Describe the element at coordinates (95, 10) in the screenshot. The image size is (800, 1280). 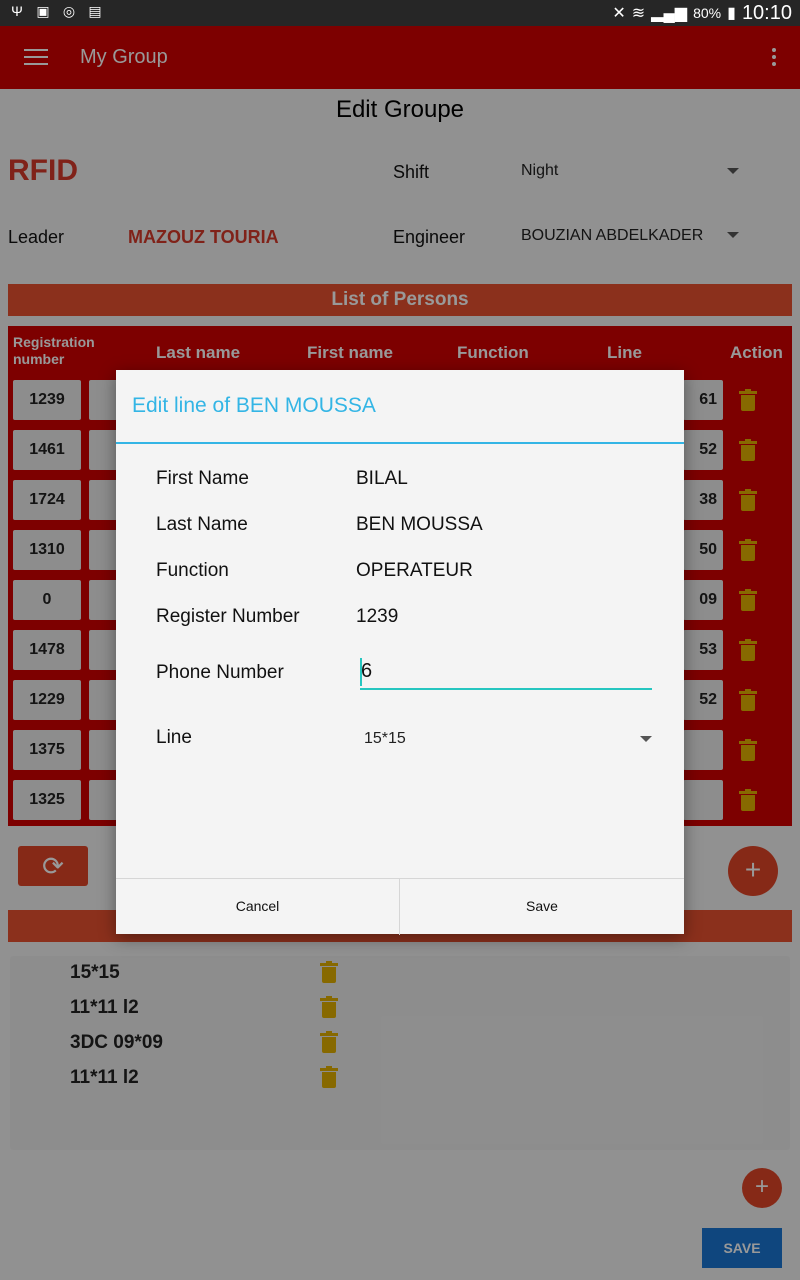
I see `sim-icon: ▤` at that location.